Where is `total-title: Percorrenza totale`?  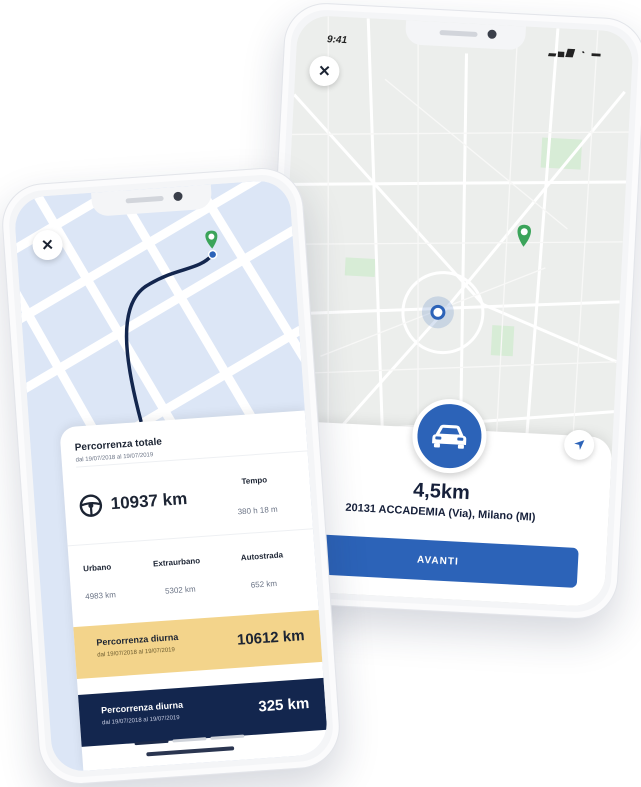
total-title: Percorrenza totale is located at coordinates (118, 445).